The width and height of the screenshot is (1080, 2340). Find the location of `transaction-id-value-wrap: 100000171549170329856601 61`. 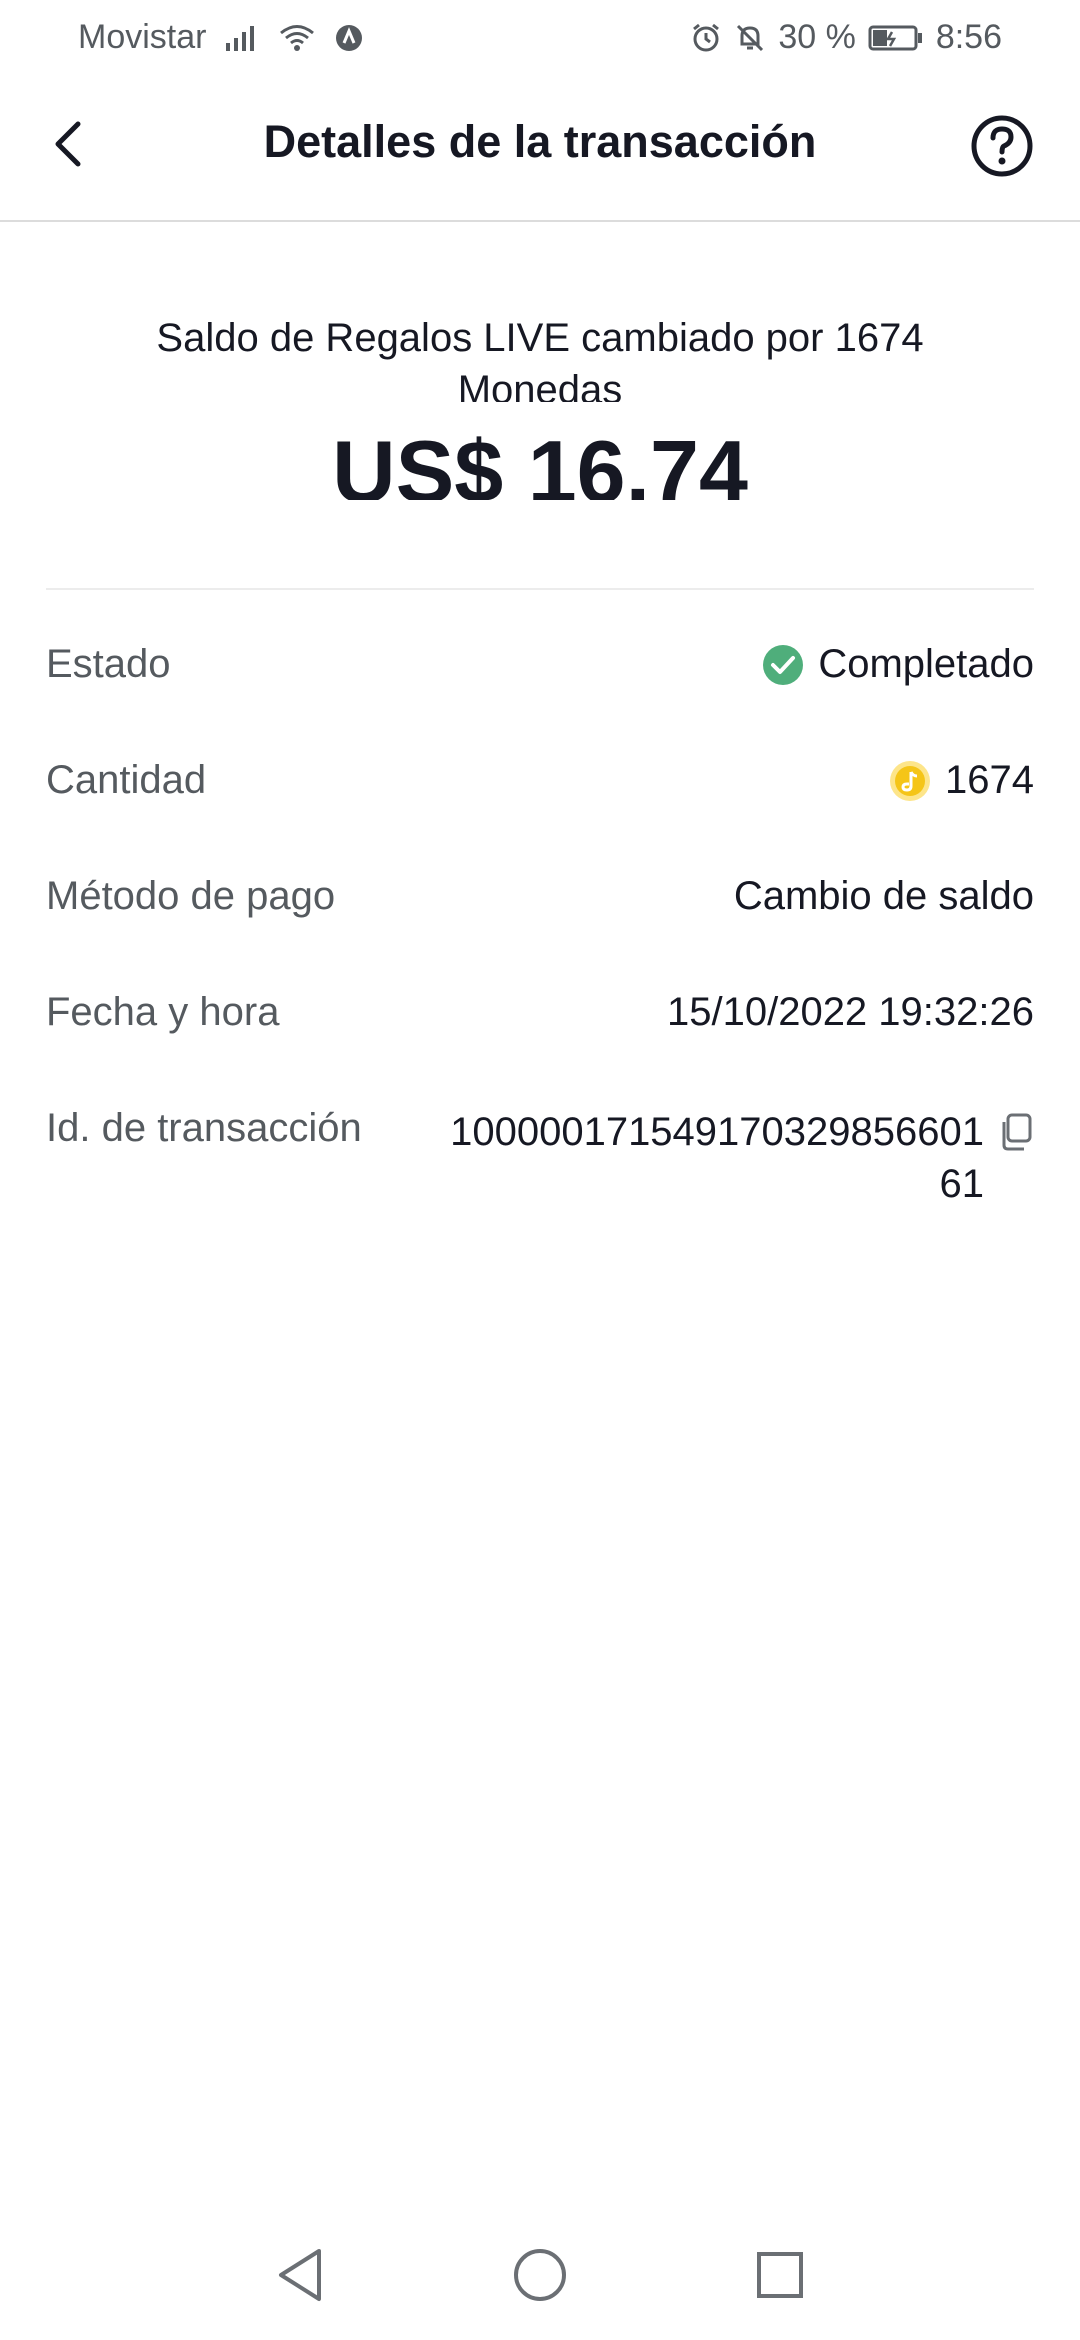

transaction-id-value-wrap: 100000171549170329856601 61 is located at coordinates (729, 1147).